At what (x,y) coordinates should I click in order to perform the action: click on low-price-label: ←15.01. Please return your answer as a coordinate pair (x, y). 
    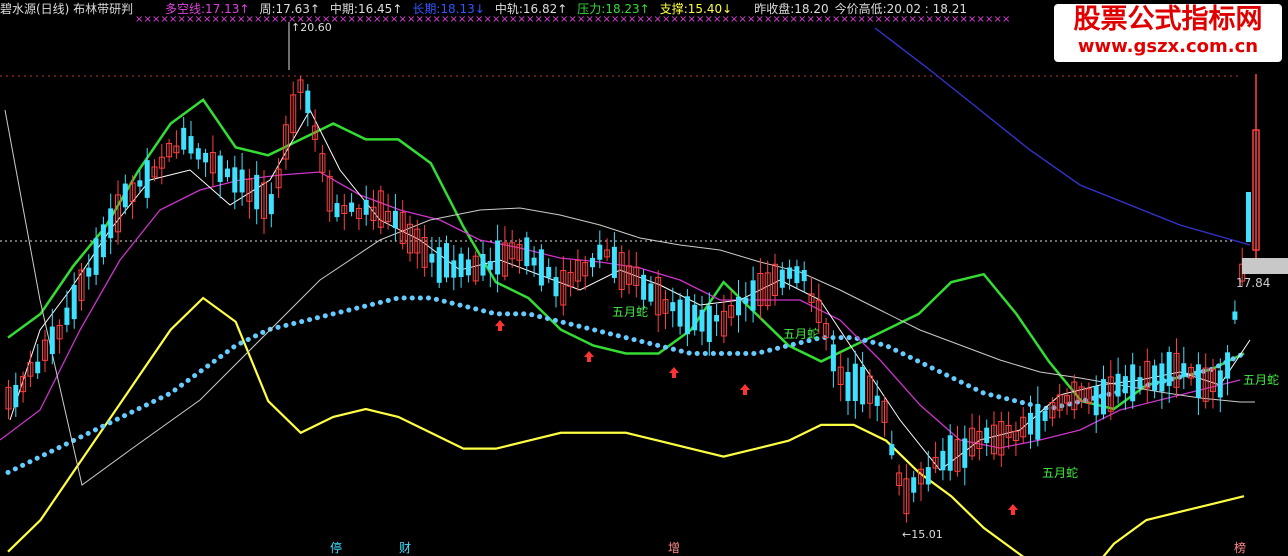
    Looking at the image, I should click on (922, 534).